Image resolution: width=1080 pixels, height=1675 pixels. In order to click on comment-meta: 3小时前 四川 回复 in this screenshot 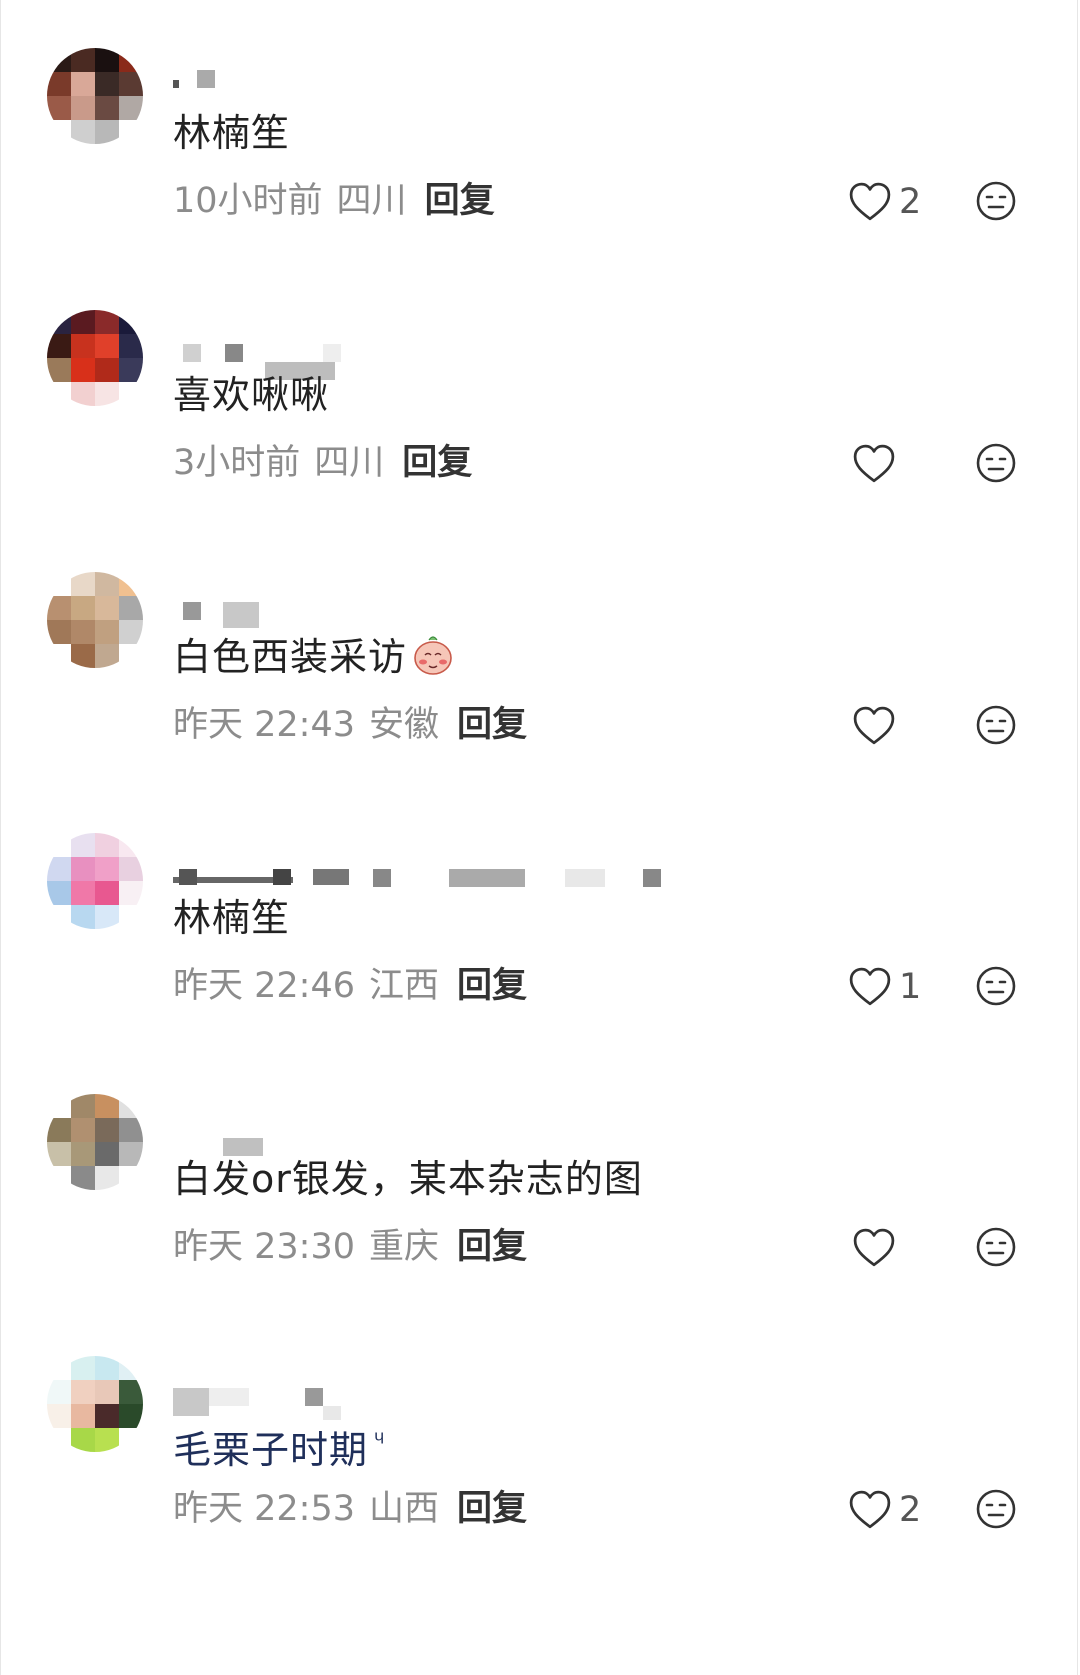, I will do `click(322, 463)`.